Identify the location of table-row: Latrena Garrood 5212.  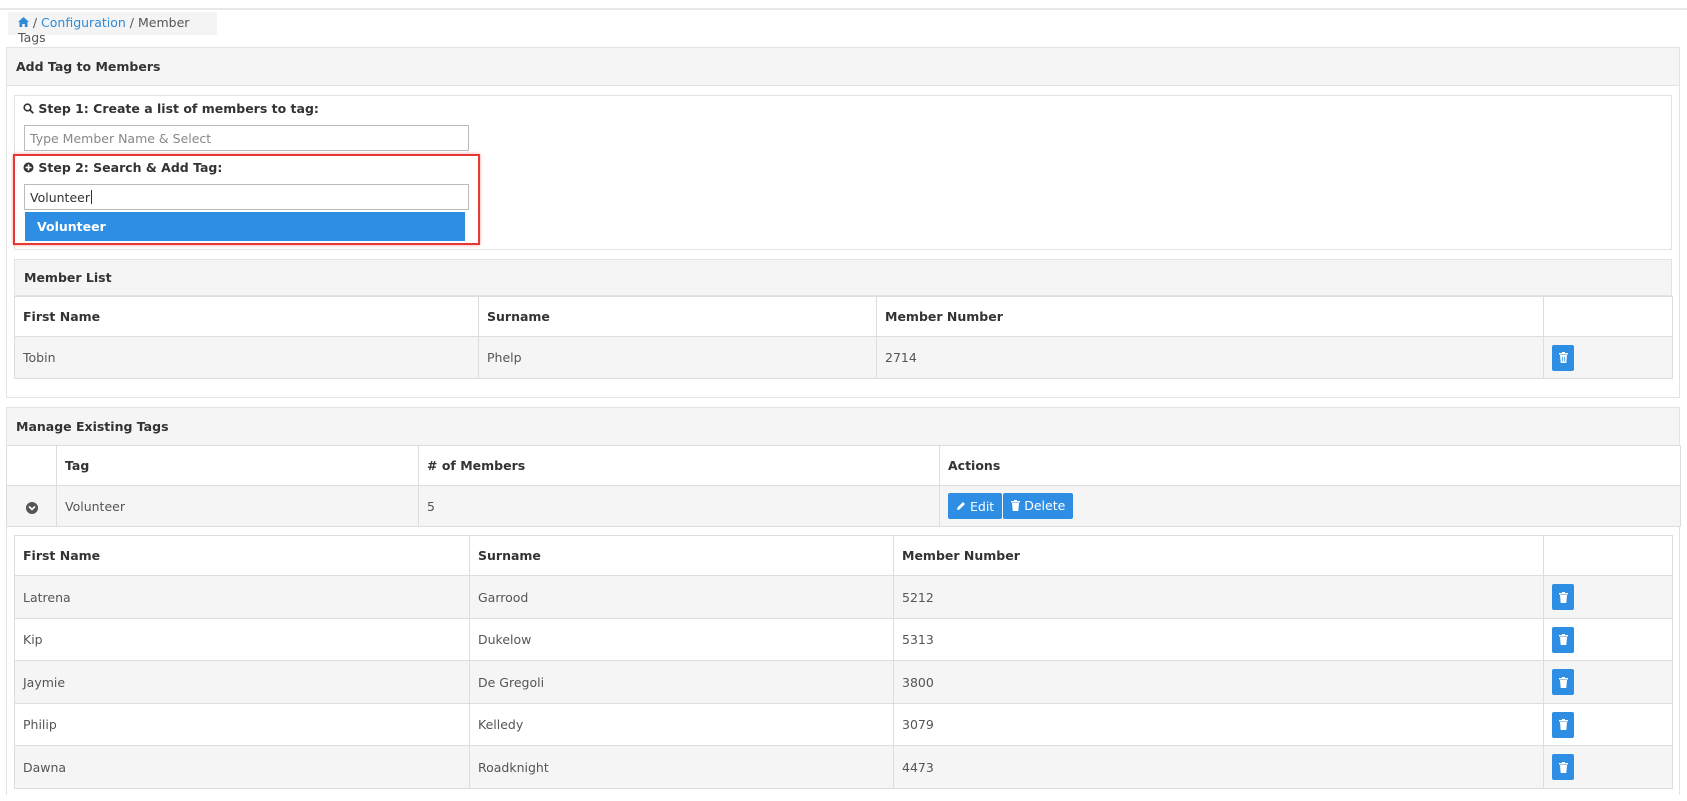
(843, 597).